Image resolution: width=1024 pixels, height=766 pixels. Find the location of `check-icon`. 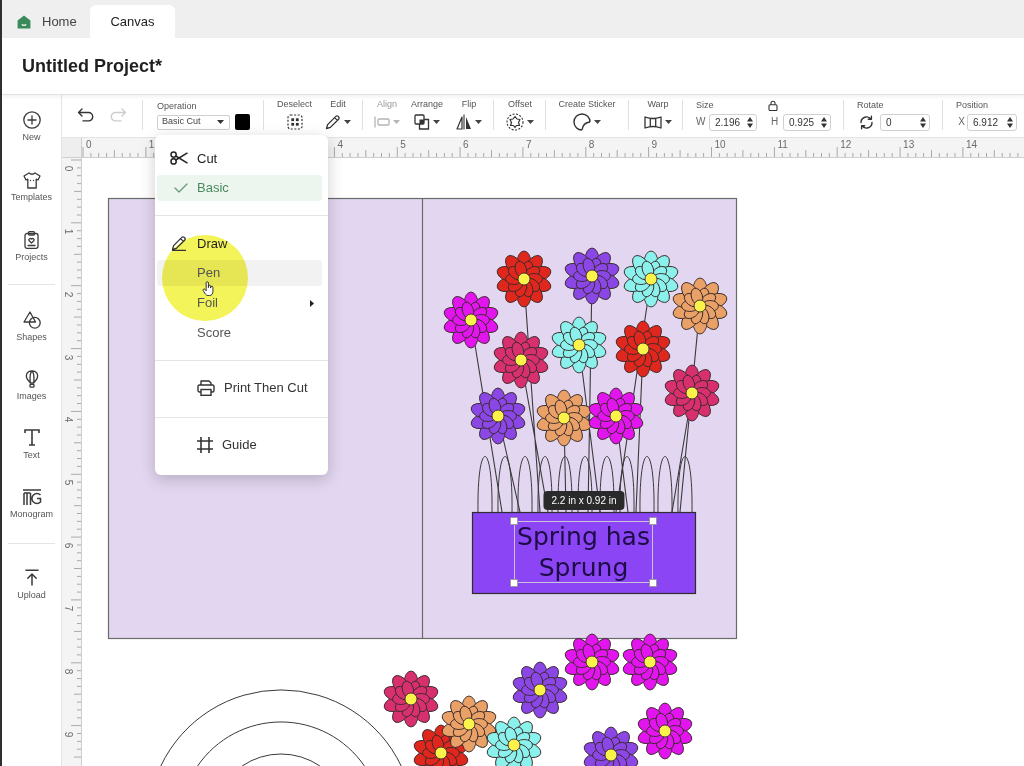

check-icon is located at coordinates (181, 188).